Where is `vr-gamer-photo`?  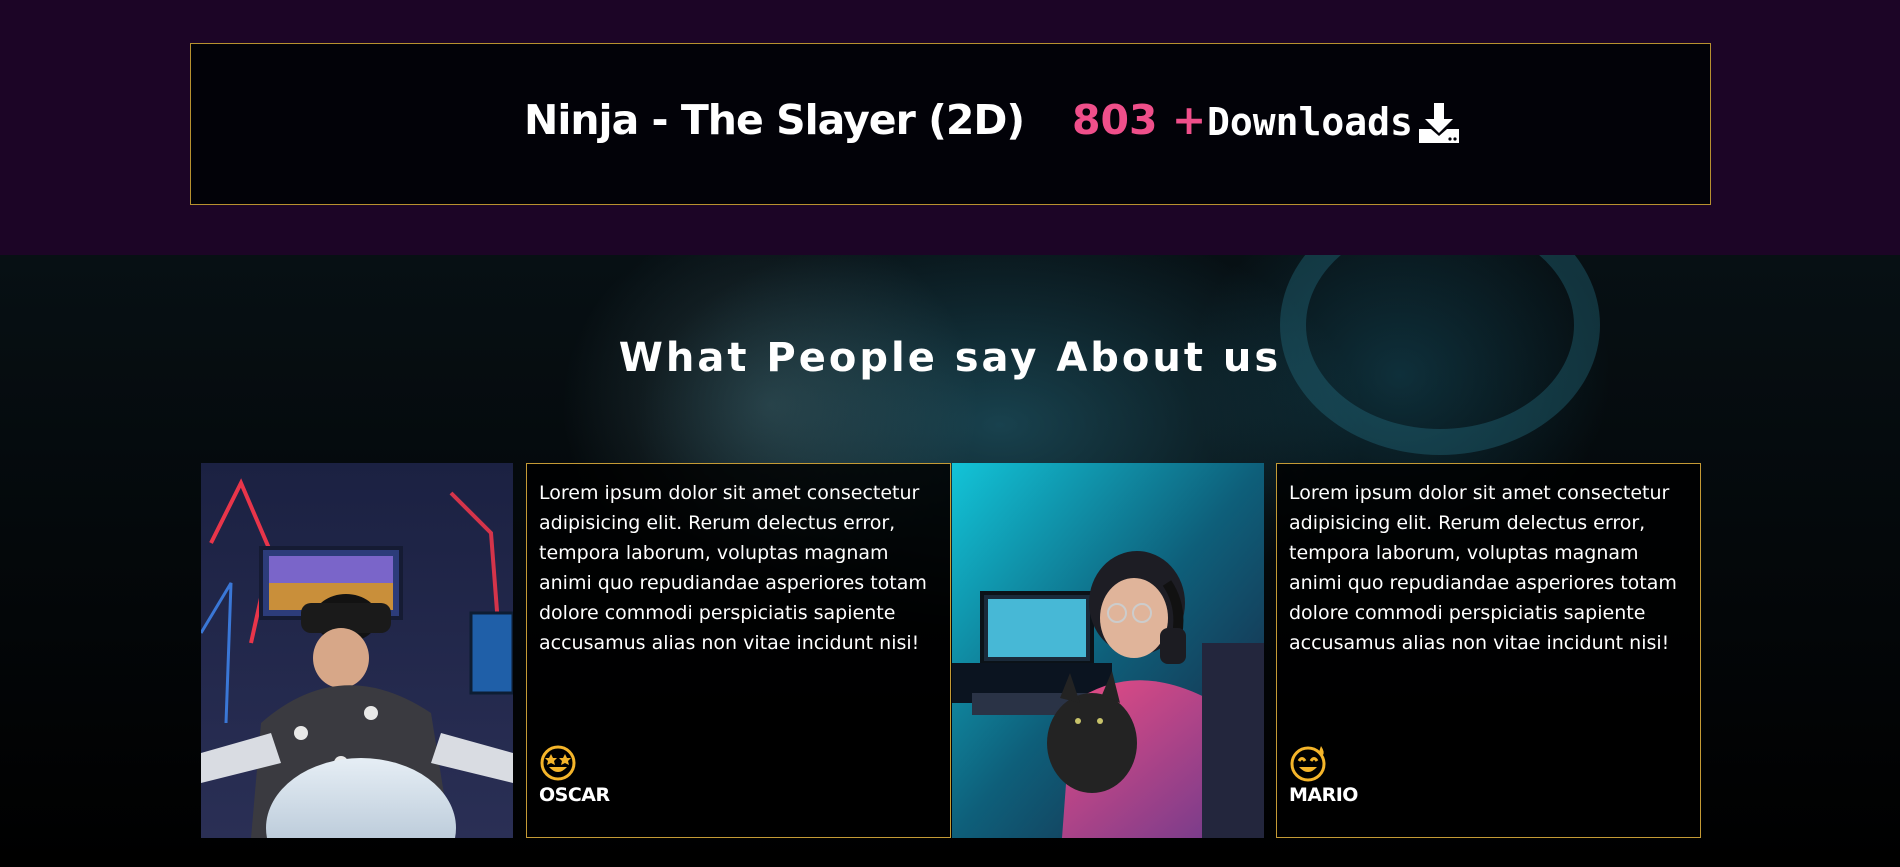
vr-gamer-photo is located at coordinates (357, 650).